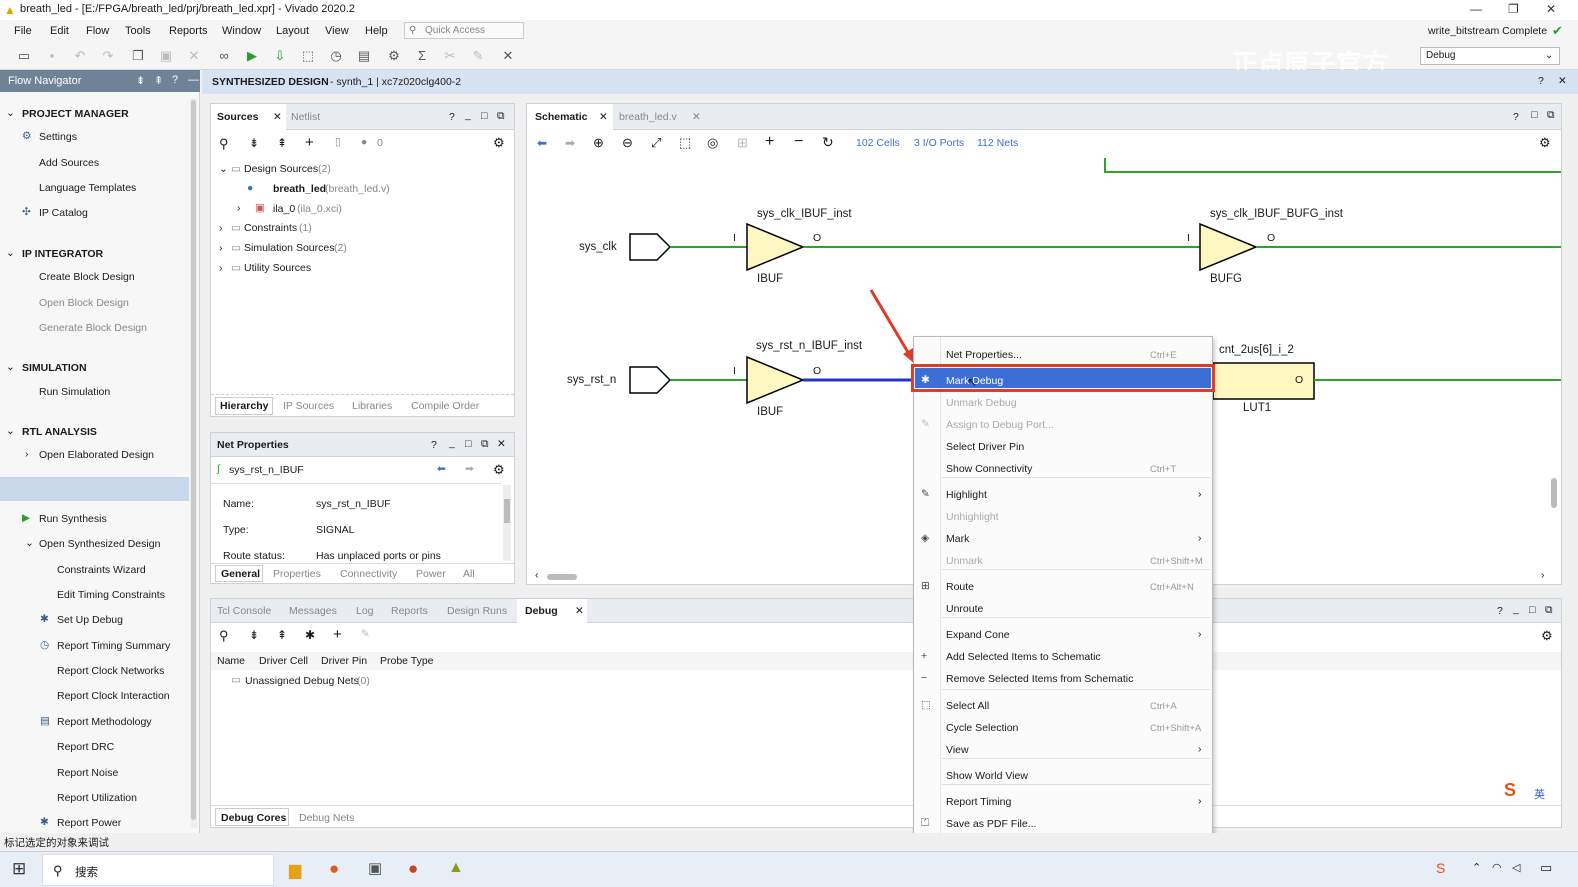  I want to click on nav-item-language-templates: Language Templates, so click(87, 188).